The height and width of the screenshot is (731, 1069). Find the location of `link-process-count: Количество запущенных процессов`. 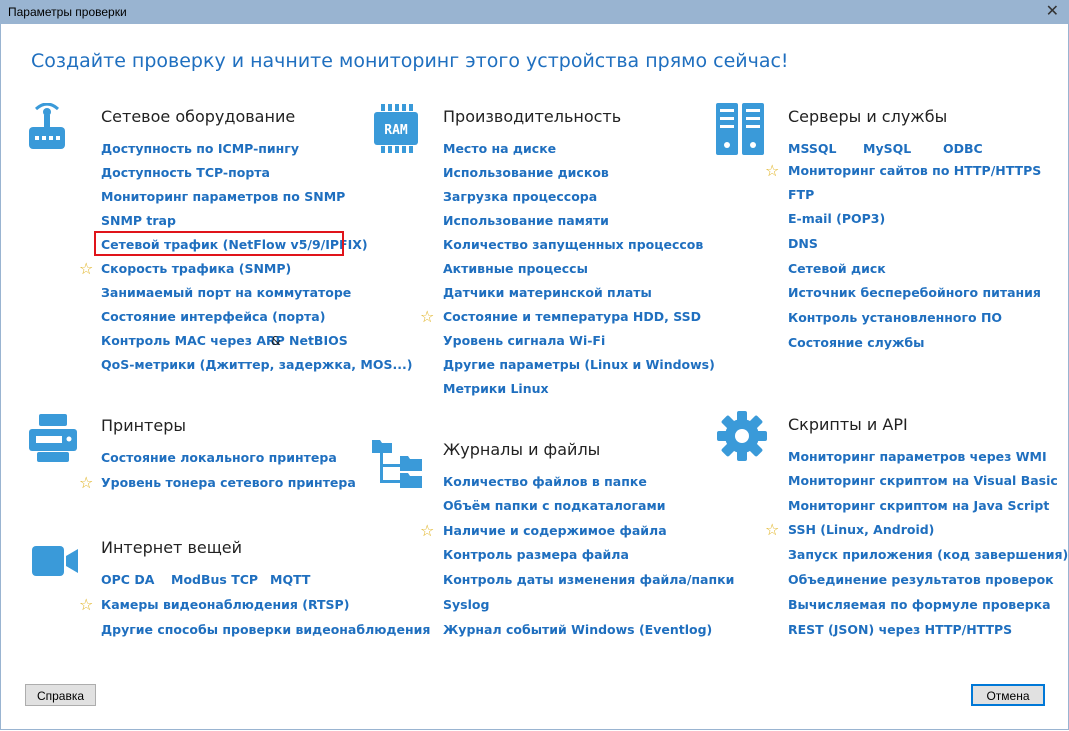

link-process-count: Количество запущенных процессов is located at coordinates (573, 244).